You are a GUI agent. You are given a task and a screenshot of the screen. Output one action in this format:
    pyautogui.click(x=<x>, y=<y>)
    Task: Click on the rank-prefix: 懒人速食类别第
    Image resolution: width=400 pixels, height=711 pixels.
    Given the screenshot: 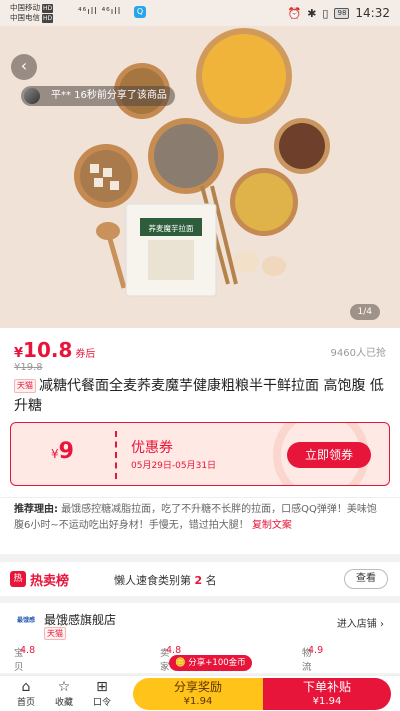 What is the action you would take?
    pyautogui.click(x=152, y=580)
    